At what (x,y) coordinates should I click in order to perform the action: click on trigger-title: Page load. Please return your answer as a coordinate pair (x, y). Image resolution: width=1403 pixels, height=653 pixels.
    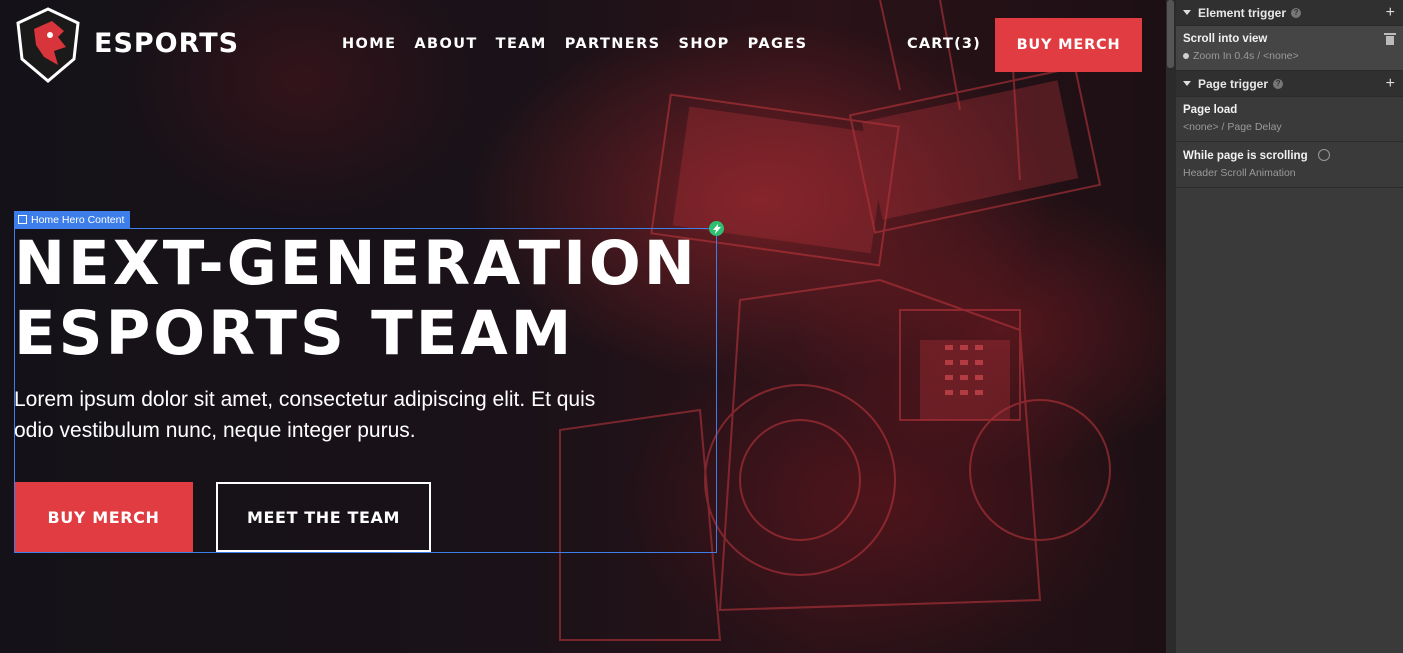
    Looking at the image, I should click on (1210, 110).